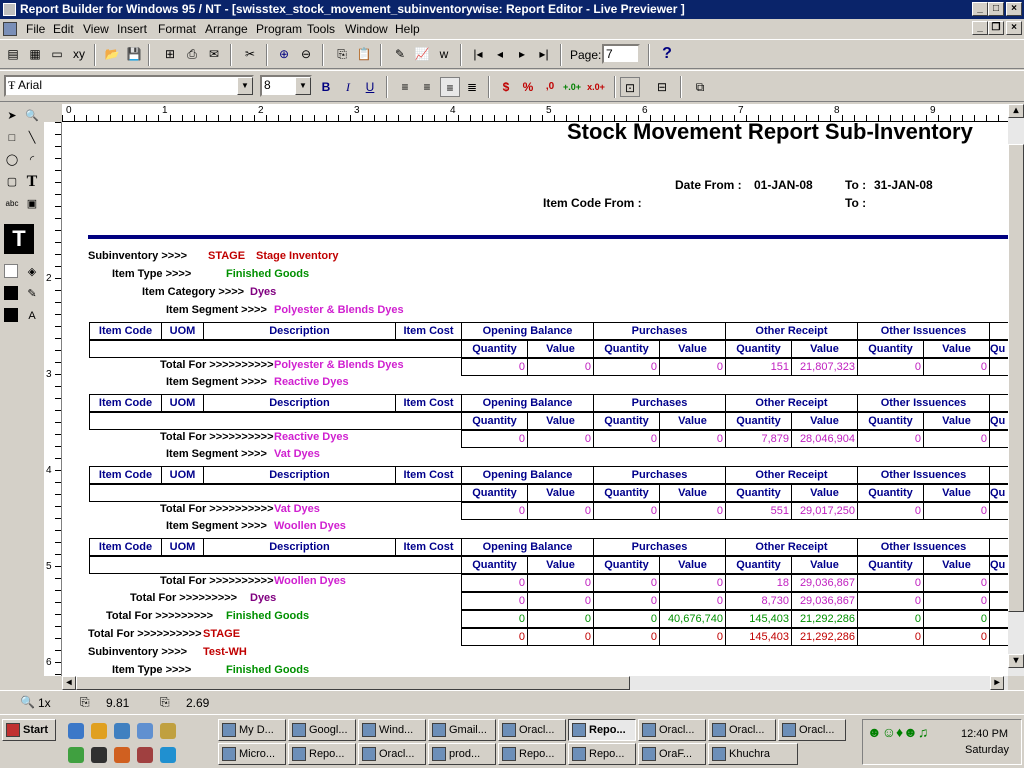 Image resolution: width=1024 pixels, height=768 pixels. I want to click on app-icon, so click(9, 9).